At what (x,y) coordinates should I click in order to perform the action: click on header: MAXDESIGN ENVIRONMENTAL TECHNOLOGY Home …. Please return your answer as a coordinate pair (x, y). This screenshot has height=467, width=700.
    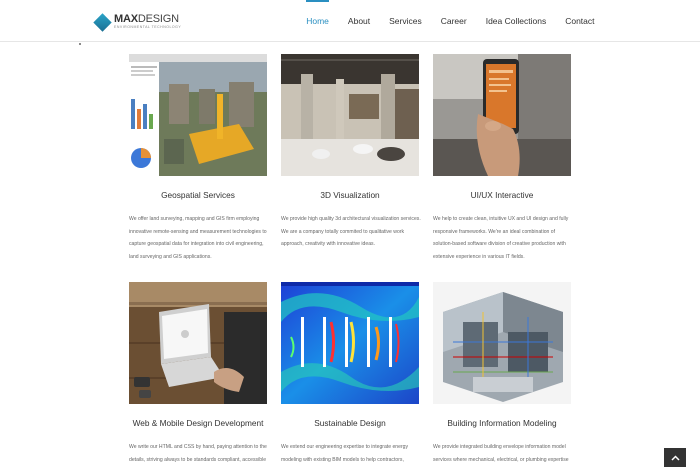
    Looking at the image, I should click on (350, 21).